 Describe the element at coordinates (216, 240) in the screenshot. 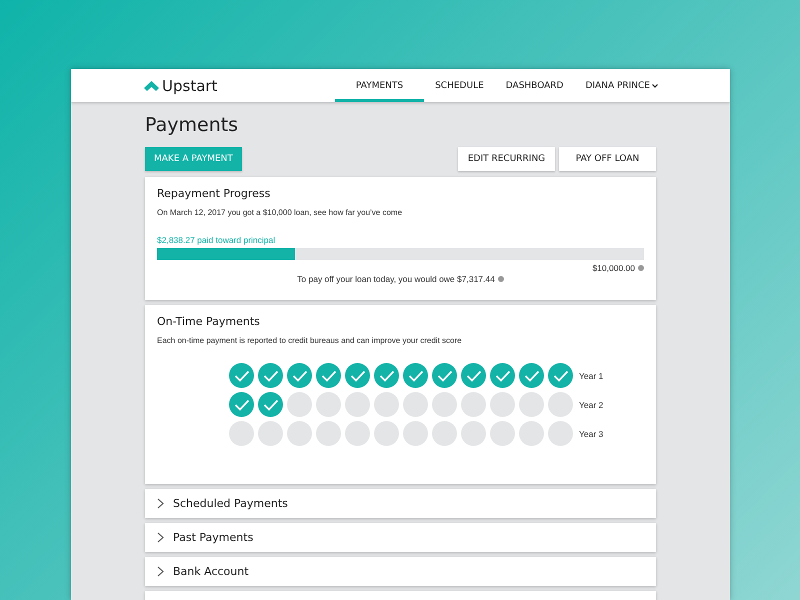

I see `paid-label: $2,838.27 paid toward principal` at that location.